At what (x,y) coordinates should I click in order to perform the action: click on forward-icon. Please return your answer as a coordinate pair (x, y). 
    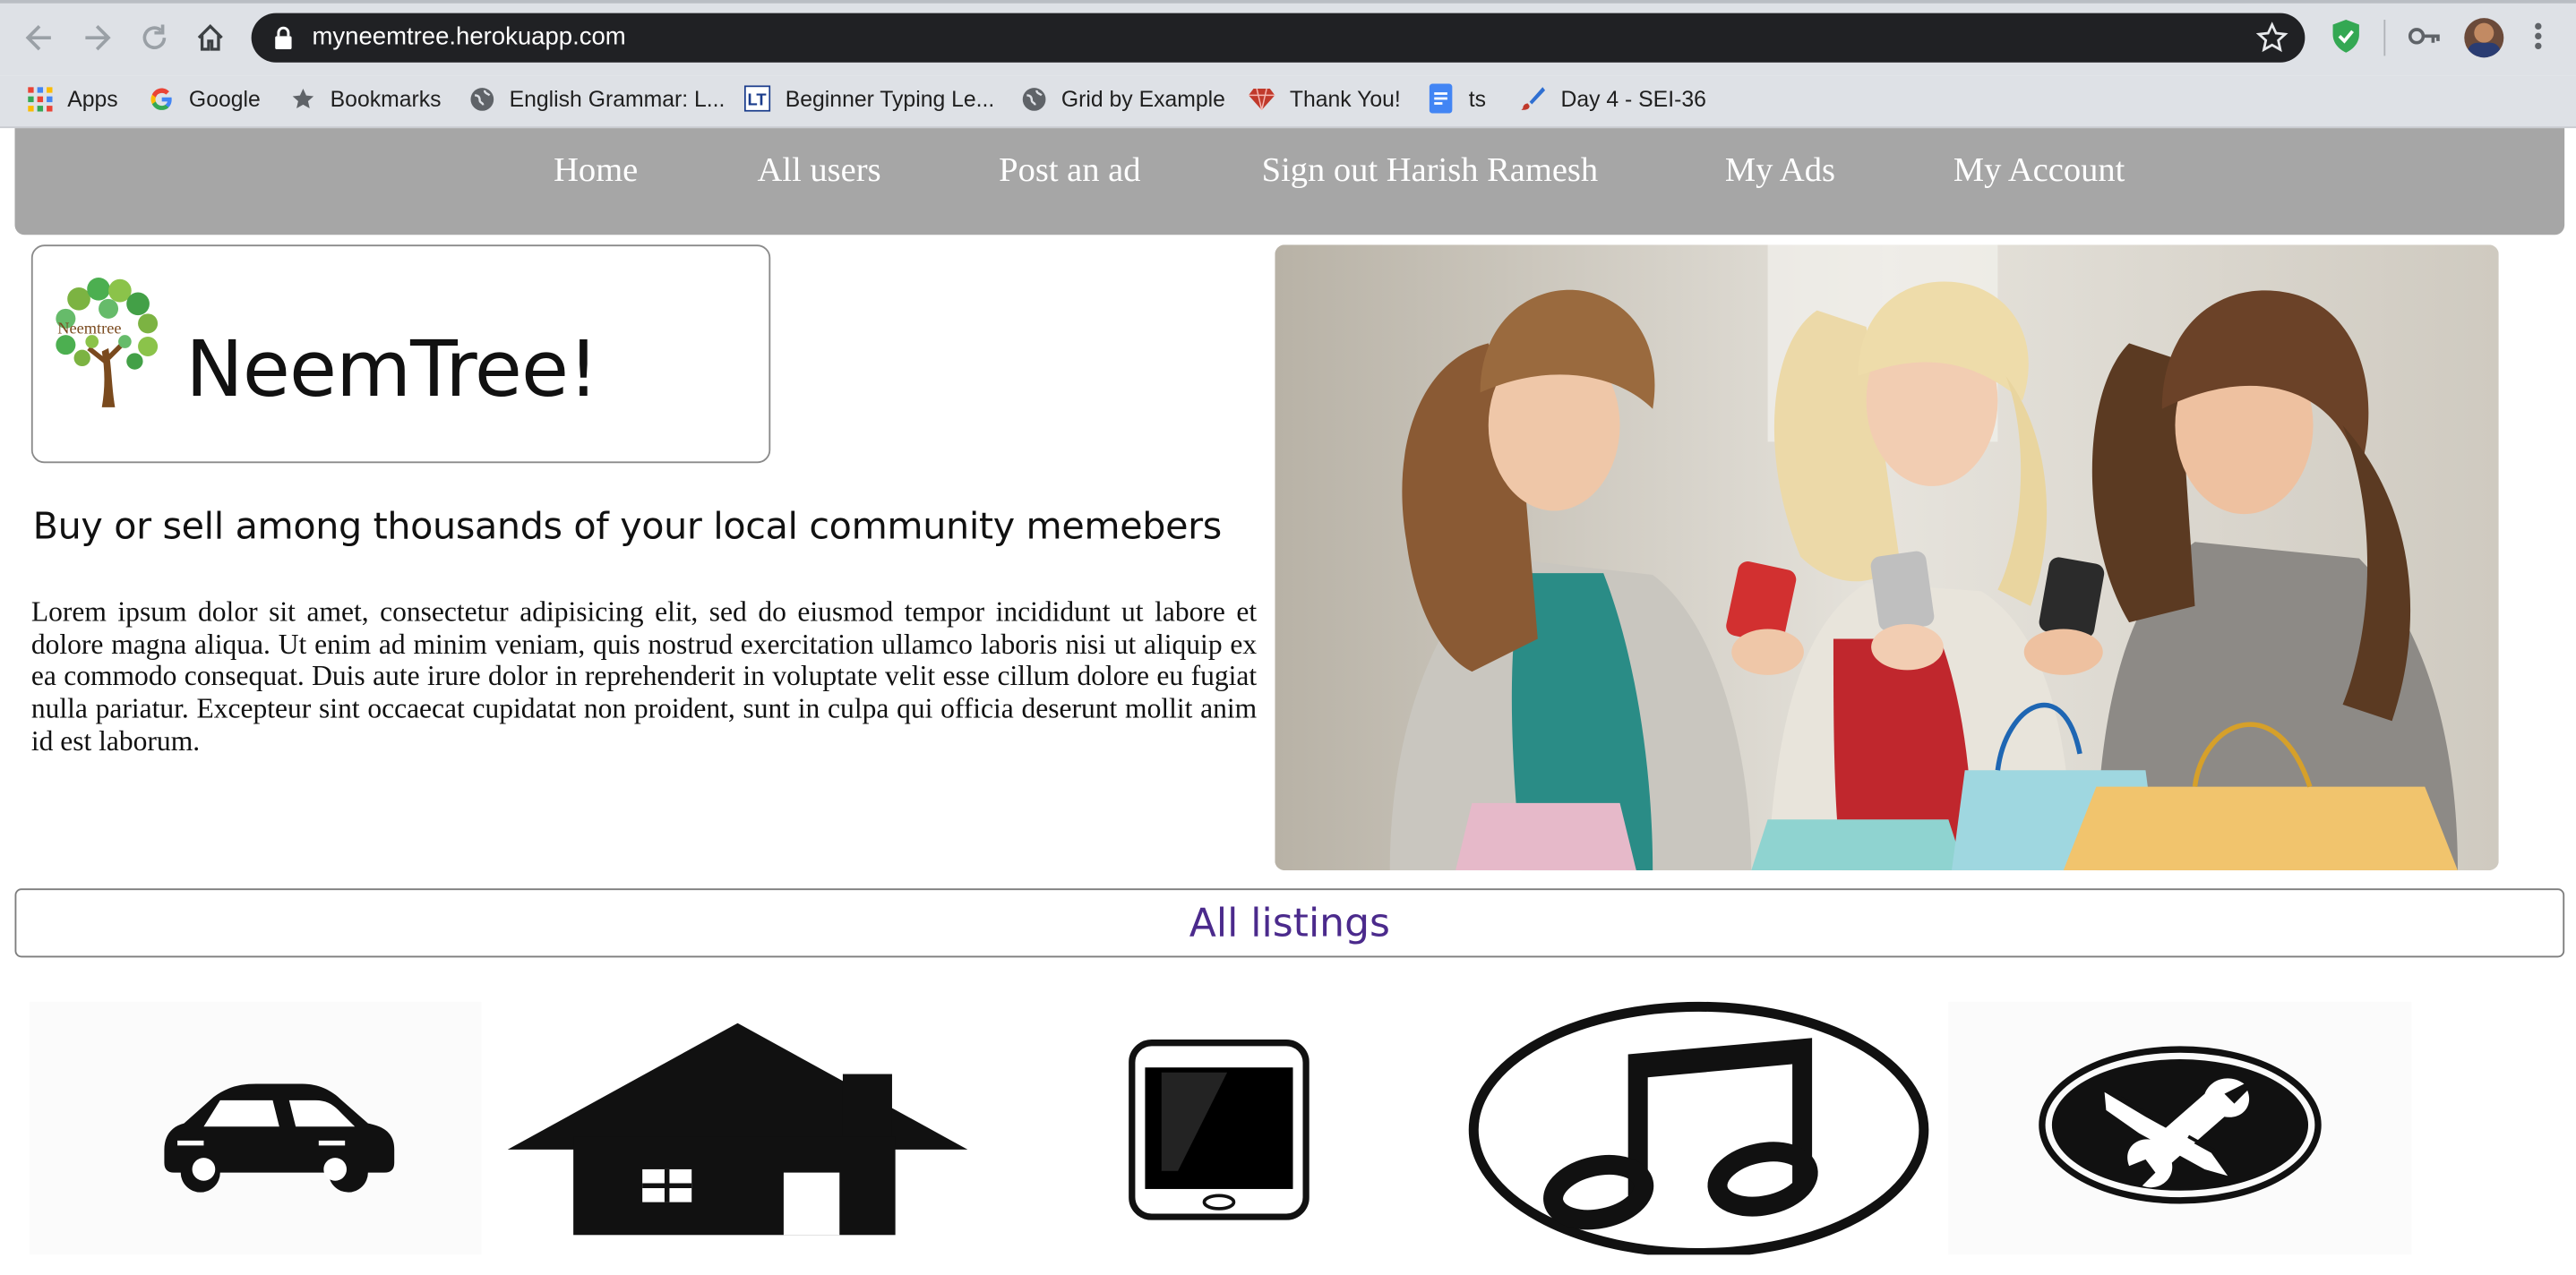
    Looking at the image, I should click on (97, 38).